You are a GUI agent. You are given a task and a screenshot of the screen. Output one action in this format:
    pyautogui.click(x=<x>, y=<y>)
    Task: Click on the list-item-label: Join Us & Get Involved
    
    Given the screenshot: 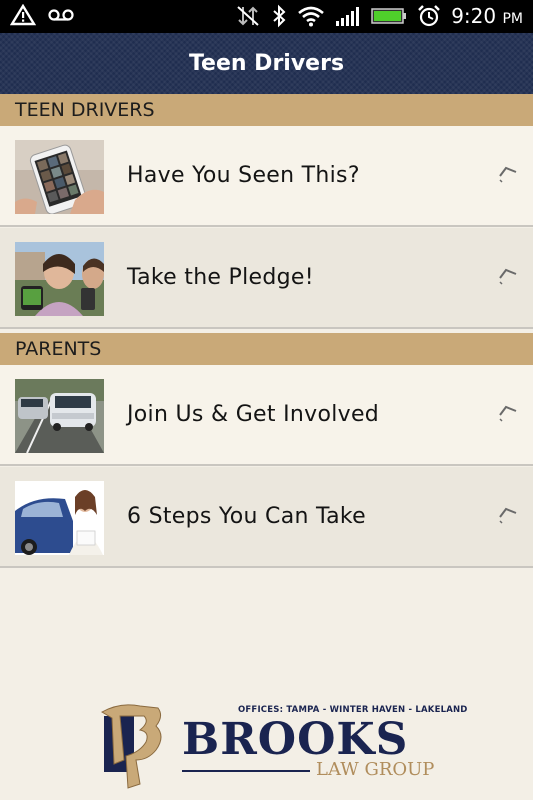 What is the action you would take?
    pyautogui.click(x=253, y=414)
    